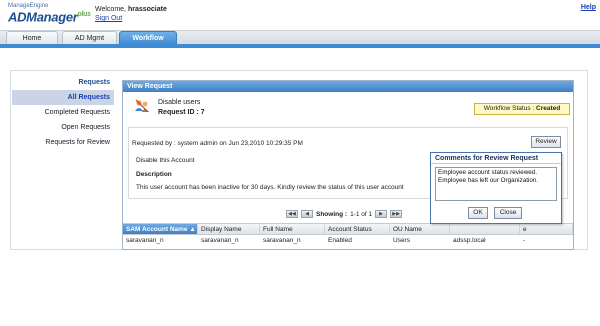 The image size is (600, 326). Describe the element at coordinates (165, 160) in the screenshot. I see `action-text: Disable this Account` at that location.